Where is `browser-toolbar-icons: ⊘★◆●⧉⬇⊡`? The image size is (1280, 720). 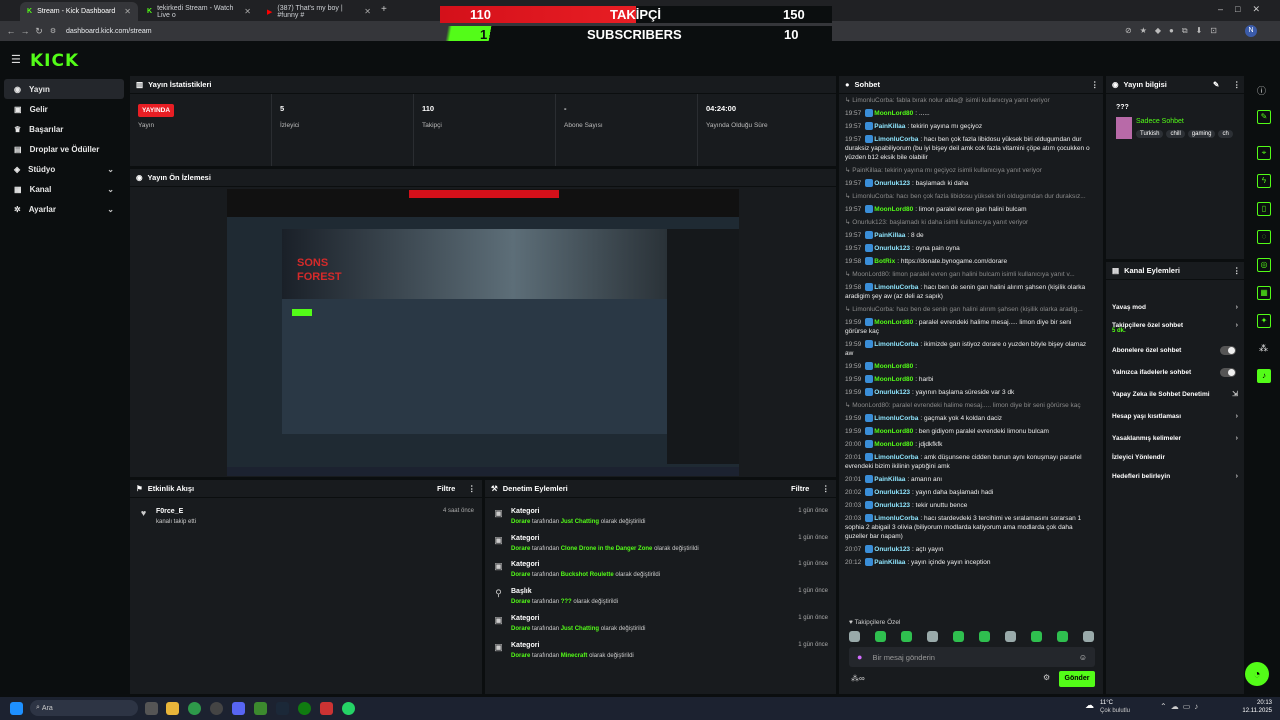
browser-toolbar-icons: ⊘★◆●⧉⬇⊡ is located at coordinates (1175, 31).